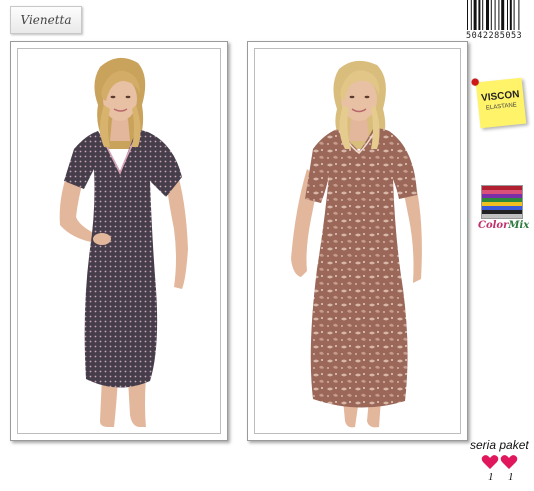 The height and width of the screenshot is (491, 534). Describe the element at coordinates (491, 477) in the screenshot. I see `package-count-1: 1` at that location.